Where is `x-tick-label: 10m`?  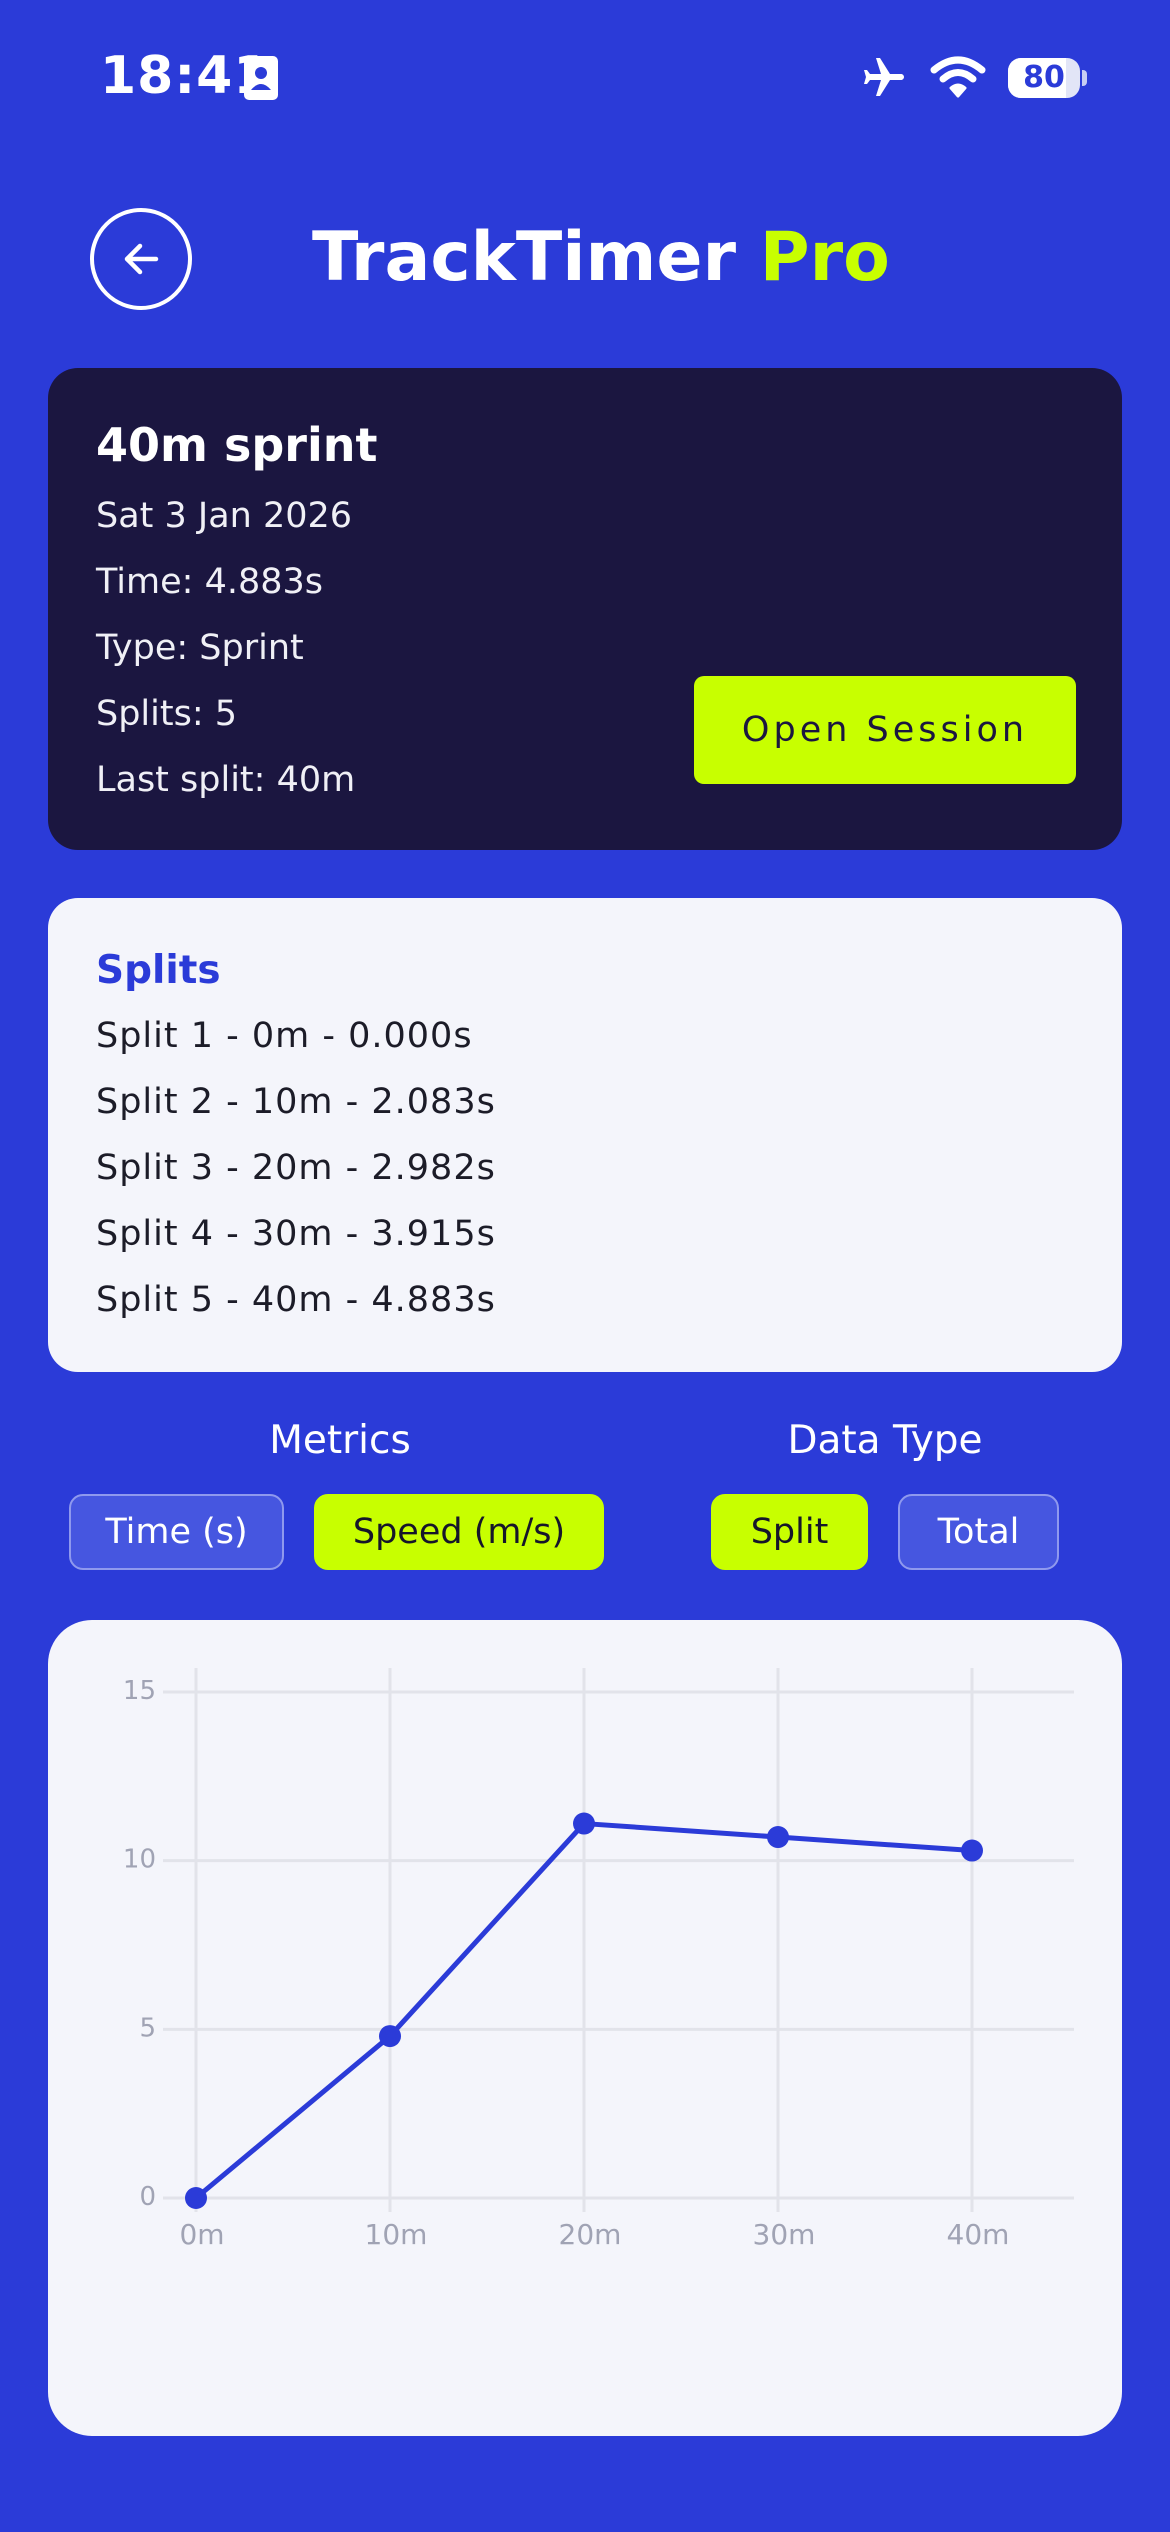 x-tick-label: 10m is located at coordinates (396, 2234).